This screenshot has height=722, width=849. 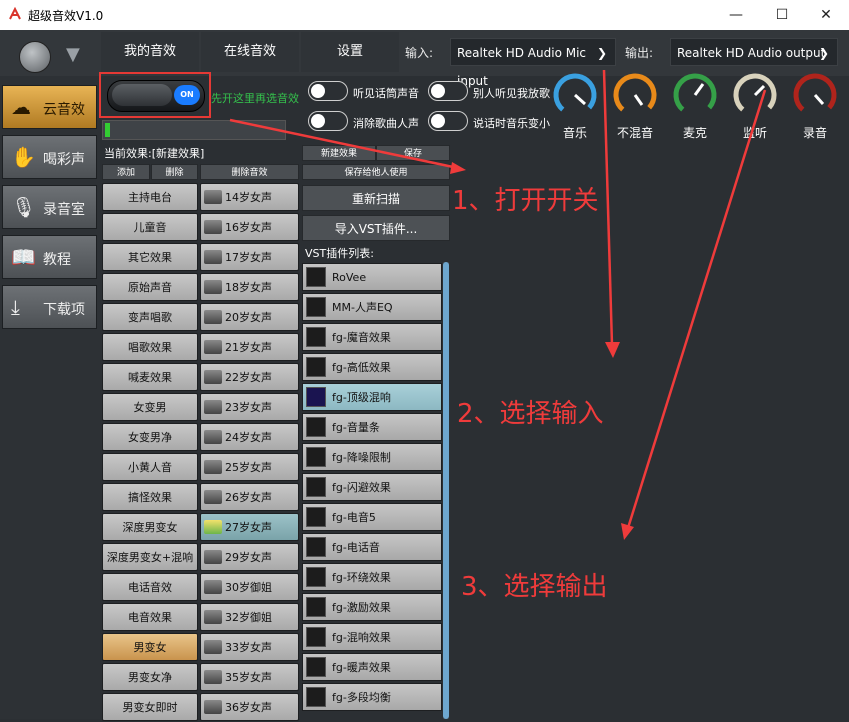 I want to click on annotation-step-1: 1、打开开关, so click(x=525, y=201).